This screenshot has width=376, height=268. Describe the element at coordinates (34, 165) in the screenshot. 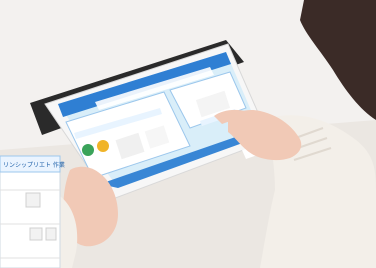

I see `inset-header-text: リンシップリエト 作業` at that location.